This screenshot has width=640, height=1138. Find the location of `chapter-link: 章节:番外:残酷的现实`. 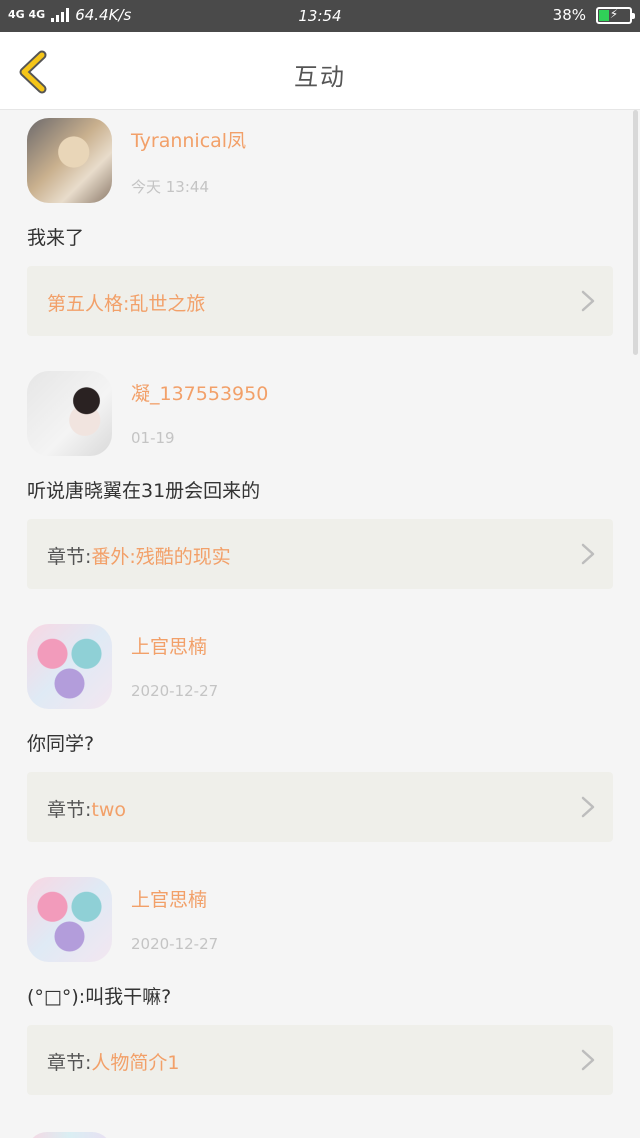

chapter-link: 章节:番外:残酷的现实 is located at coordinates (320, 554).